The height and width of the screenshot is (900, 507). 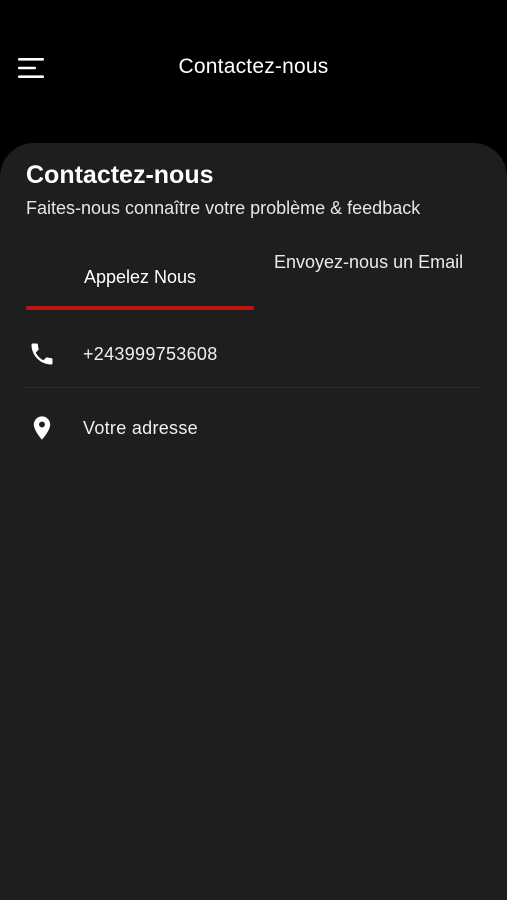 What do you see at coordinates (42, 354) in the screenshot?
I see `phone-icon` at bounding box center [42, 354].